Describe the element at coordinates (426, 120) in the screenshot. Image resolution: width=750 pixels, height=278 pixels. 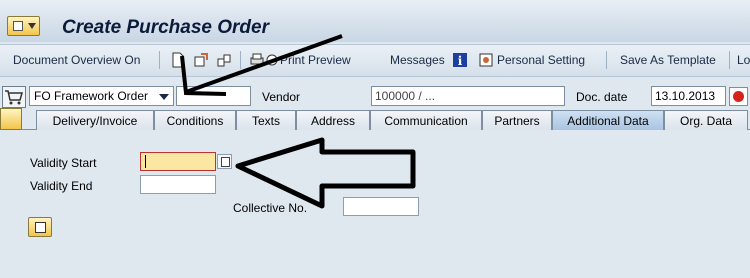
I see `tab-communication: Communication` at that location.